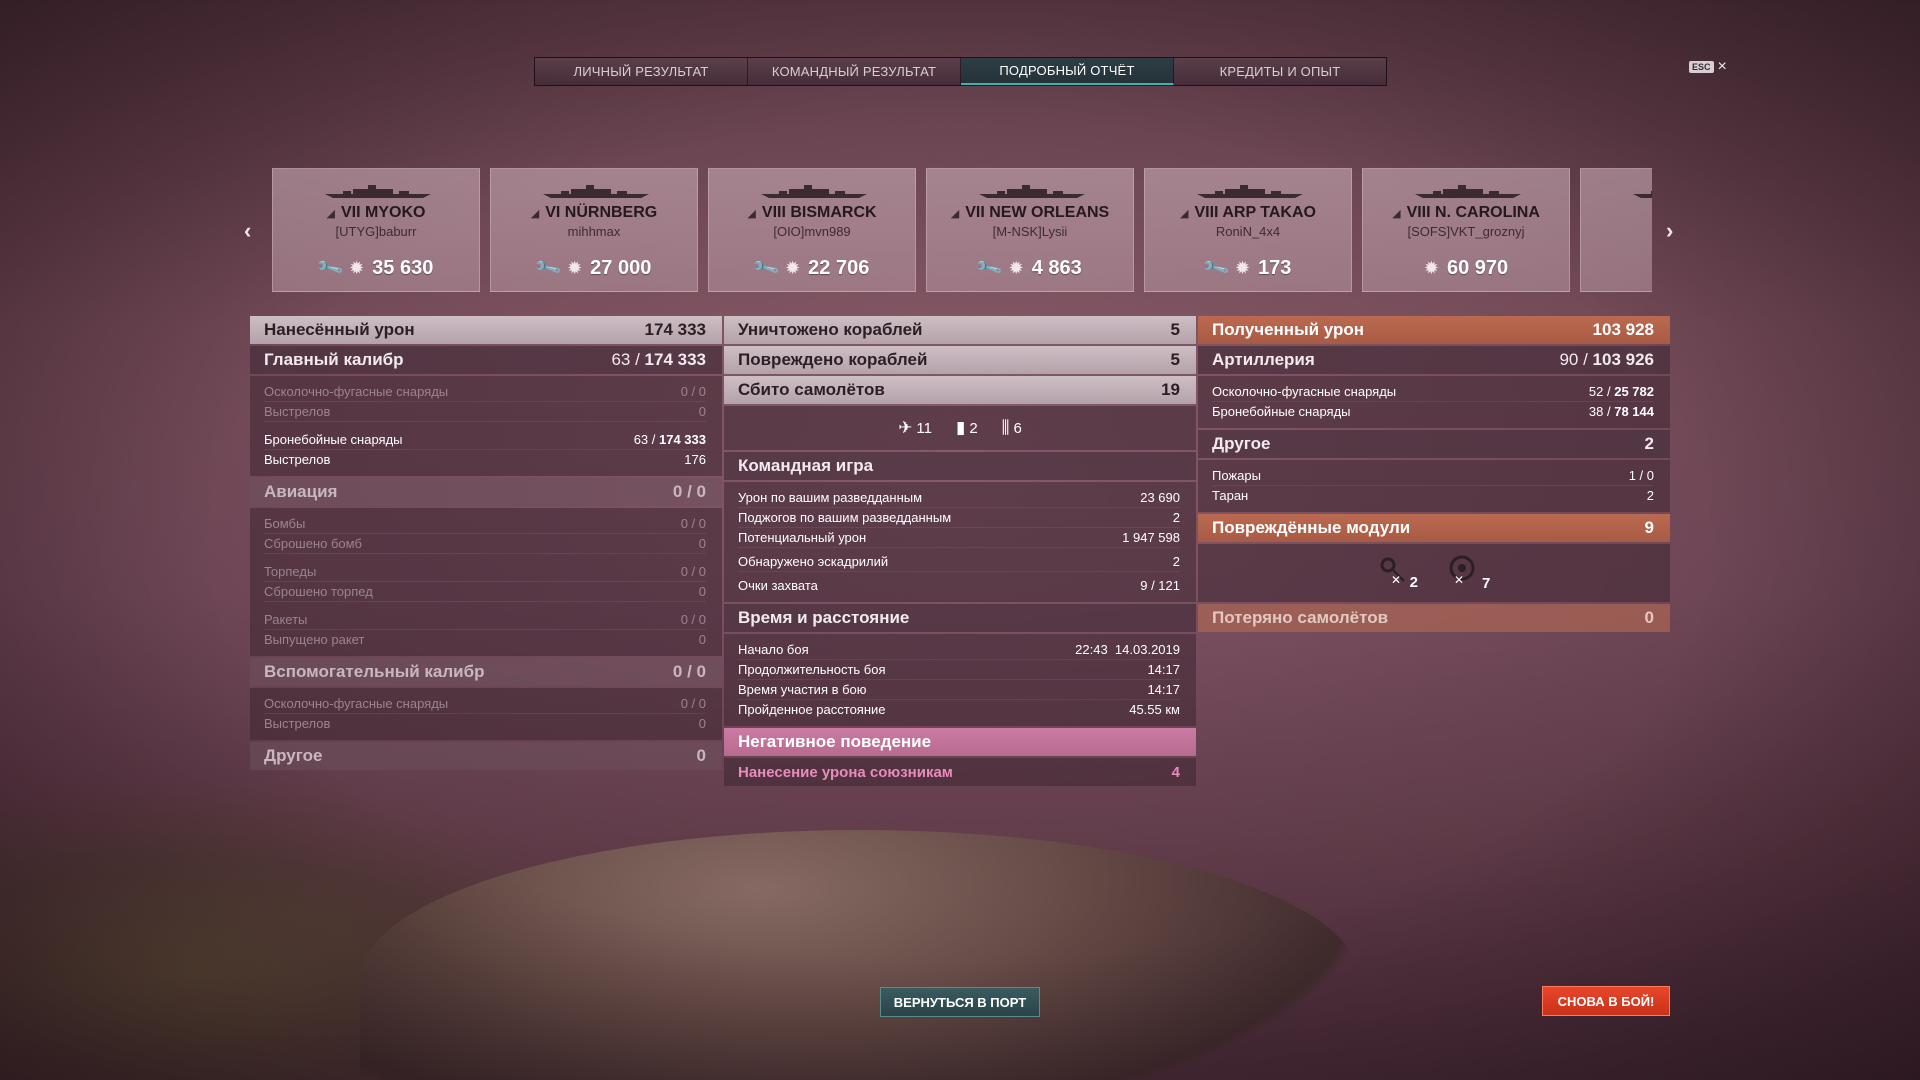 This screenshot has height=1080, width=1920. I want to click on ship-stats: 🔧 ✹ 4 863, so click(1030, 268).